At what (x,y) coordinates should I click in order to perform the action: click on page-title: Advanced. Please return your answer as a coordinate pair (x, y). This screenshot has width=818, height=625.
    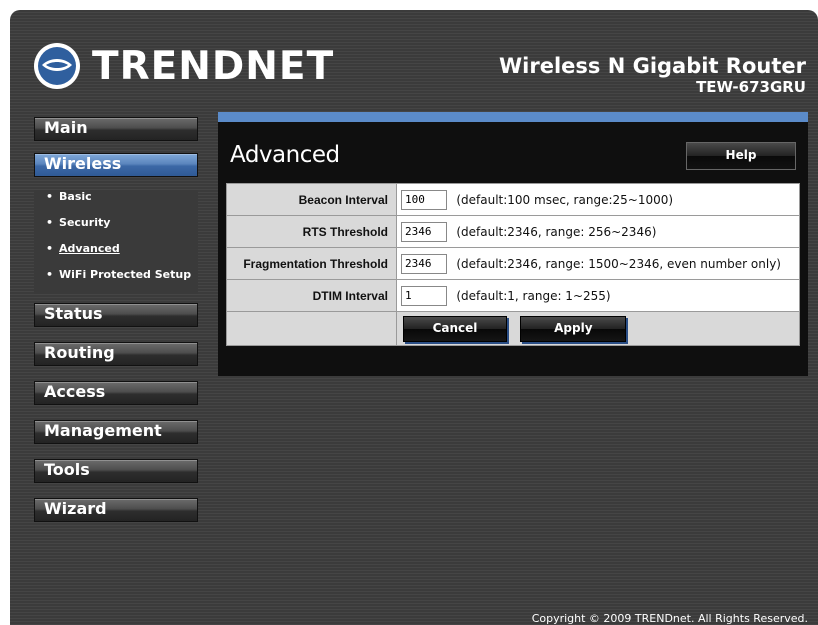
    Looking at the image, I should click on (285, 155).